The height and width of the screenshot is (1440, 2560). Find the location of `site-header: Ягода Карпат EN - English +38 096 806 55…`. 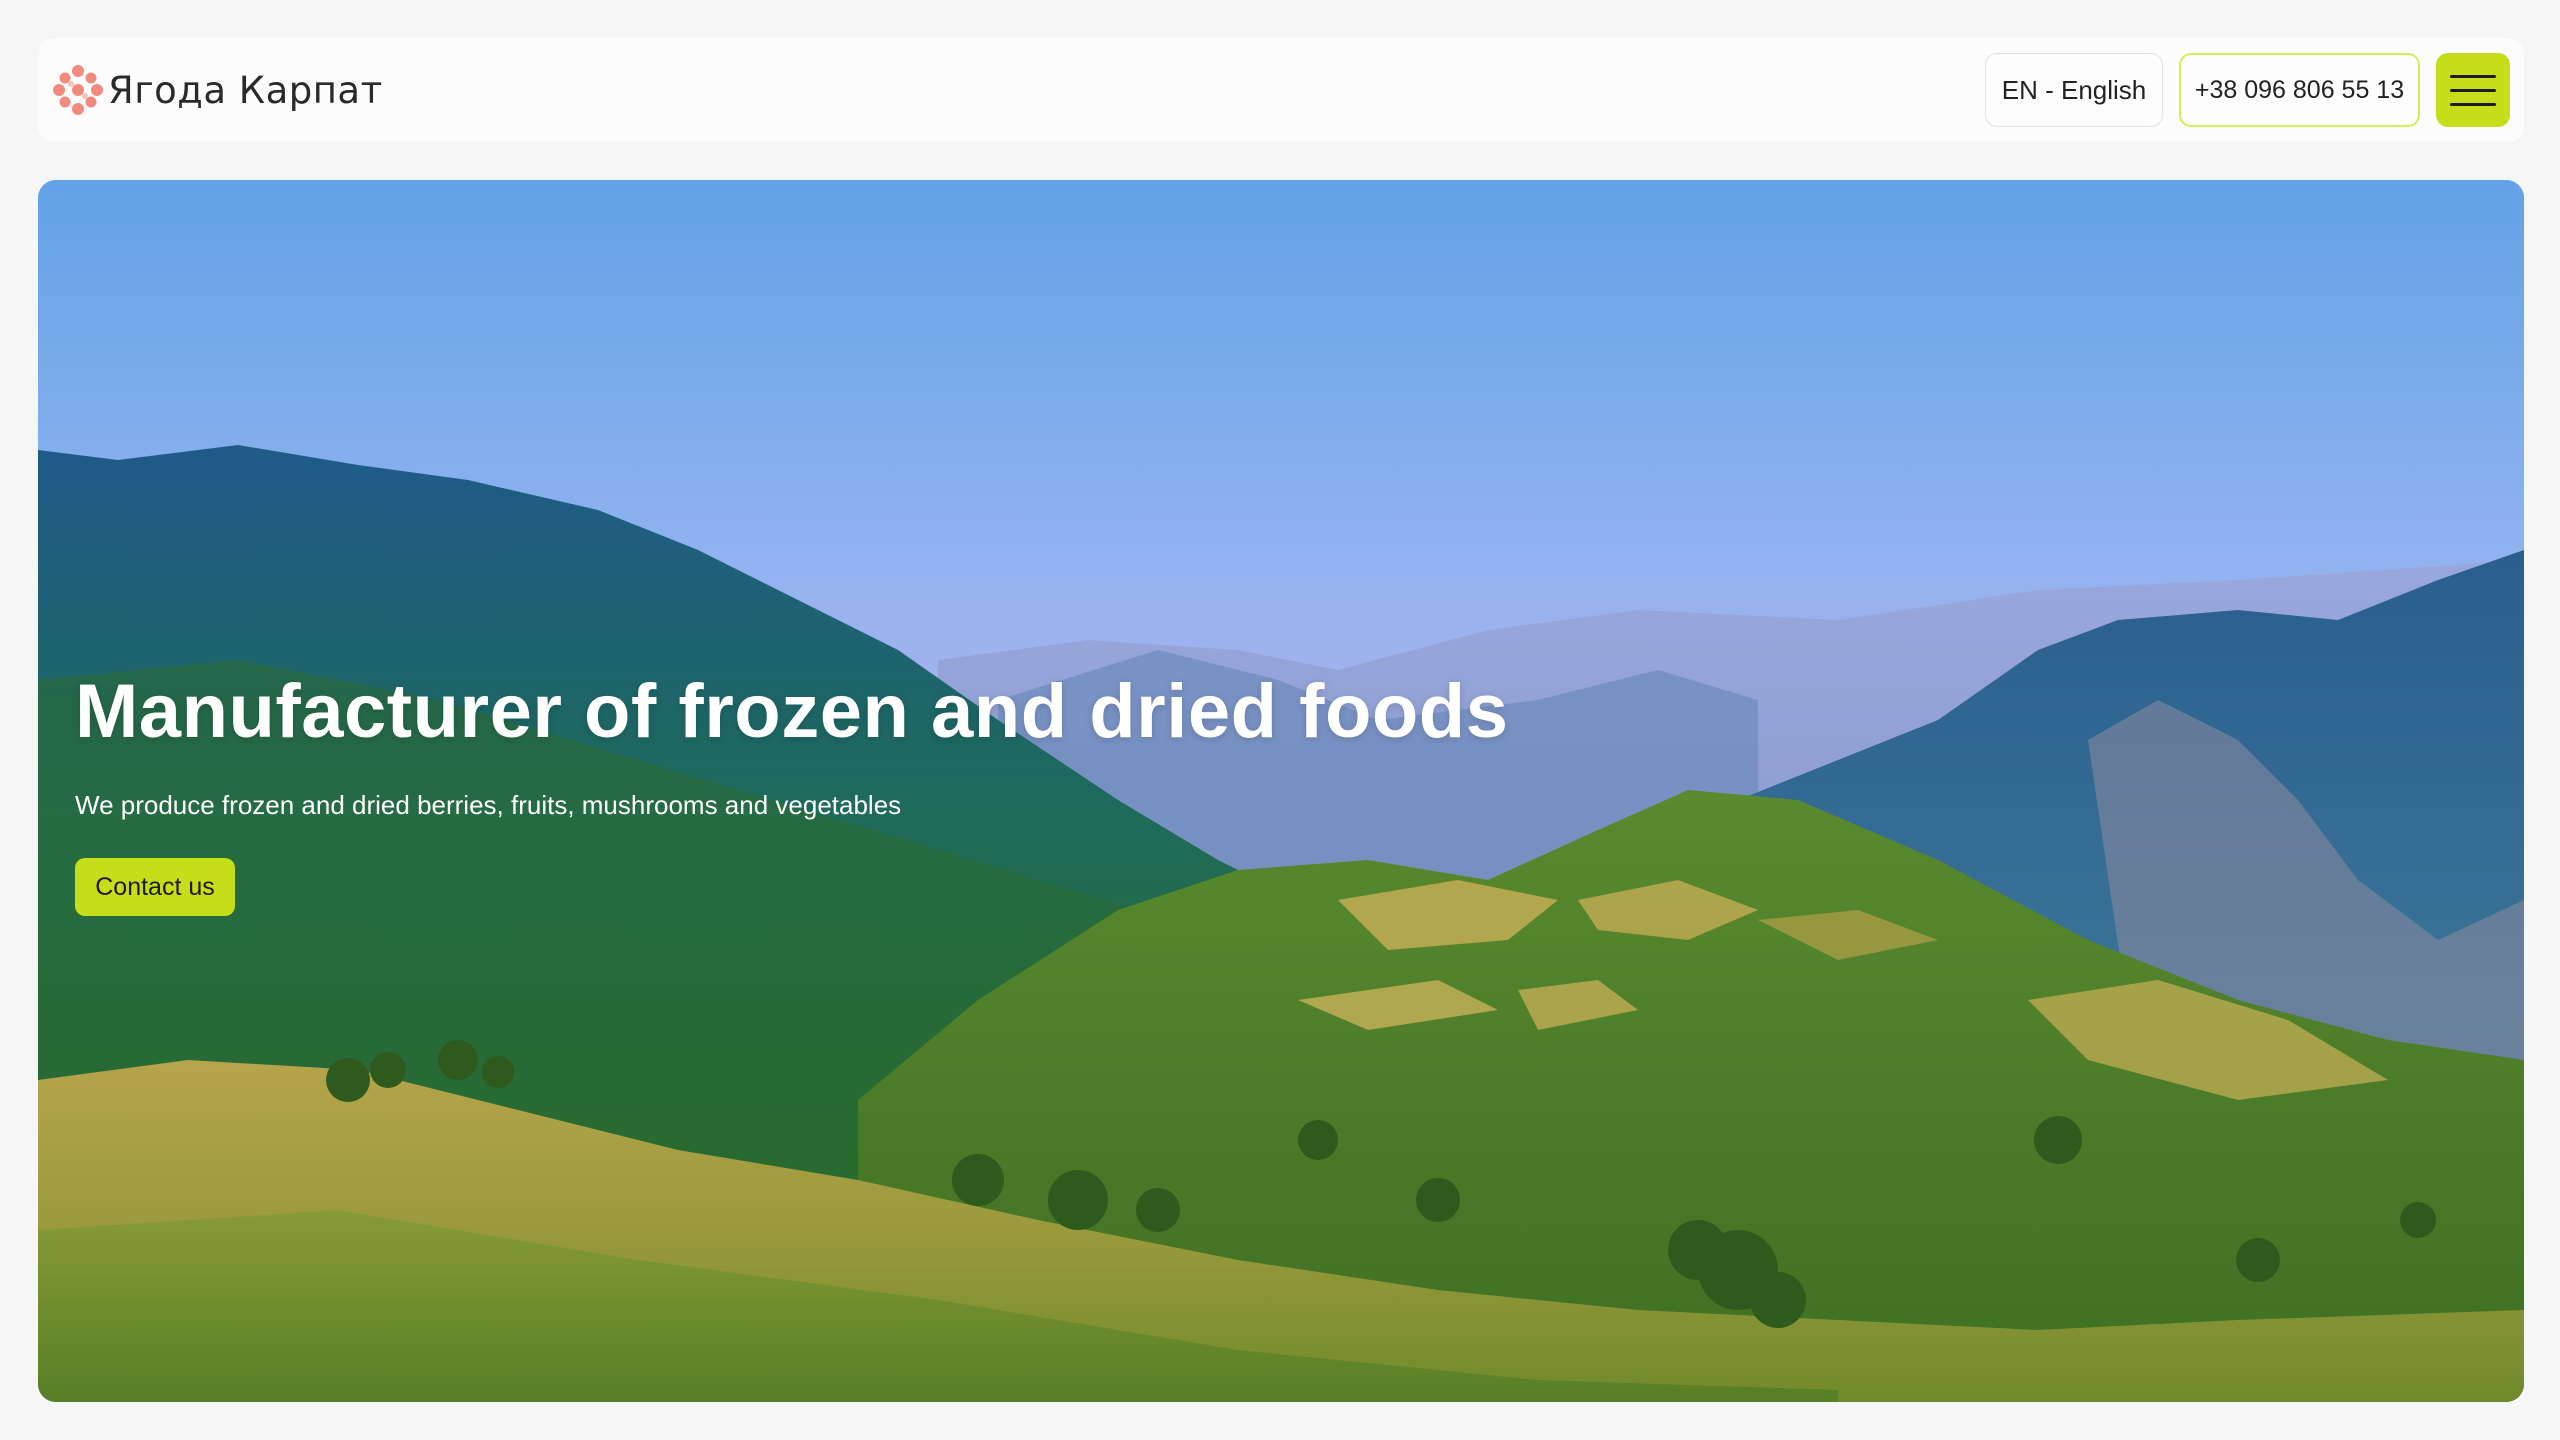

site-header: Ягода Карпат EN - English +38 096 806 55… is located at coordinates (1281, 90).